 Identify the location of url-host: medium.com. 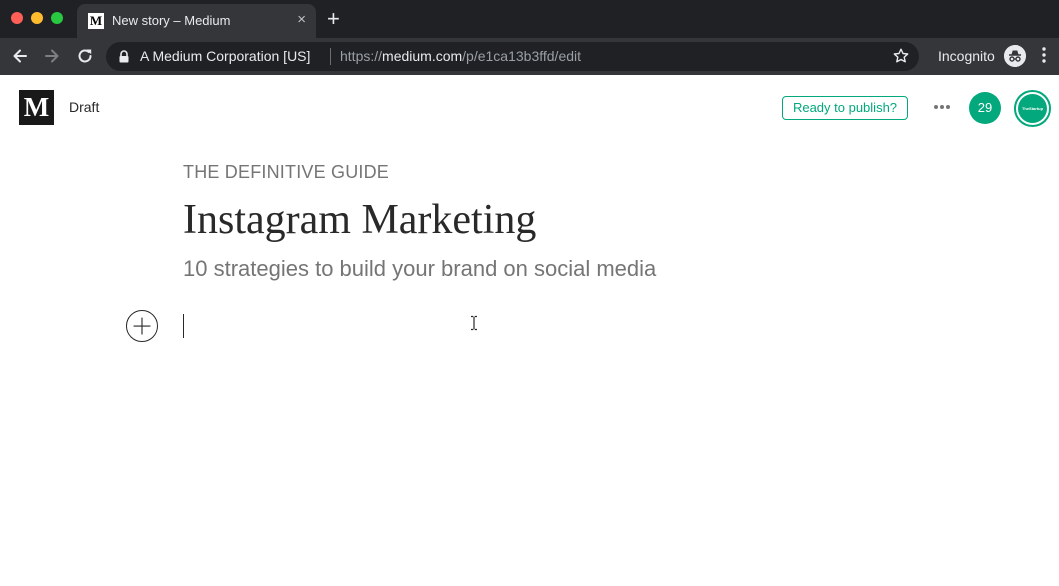
(422, 56).